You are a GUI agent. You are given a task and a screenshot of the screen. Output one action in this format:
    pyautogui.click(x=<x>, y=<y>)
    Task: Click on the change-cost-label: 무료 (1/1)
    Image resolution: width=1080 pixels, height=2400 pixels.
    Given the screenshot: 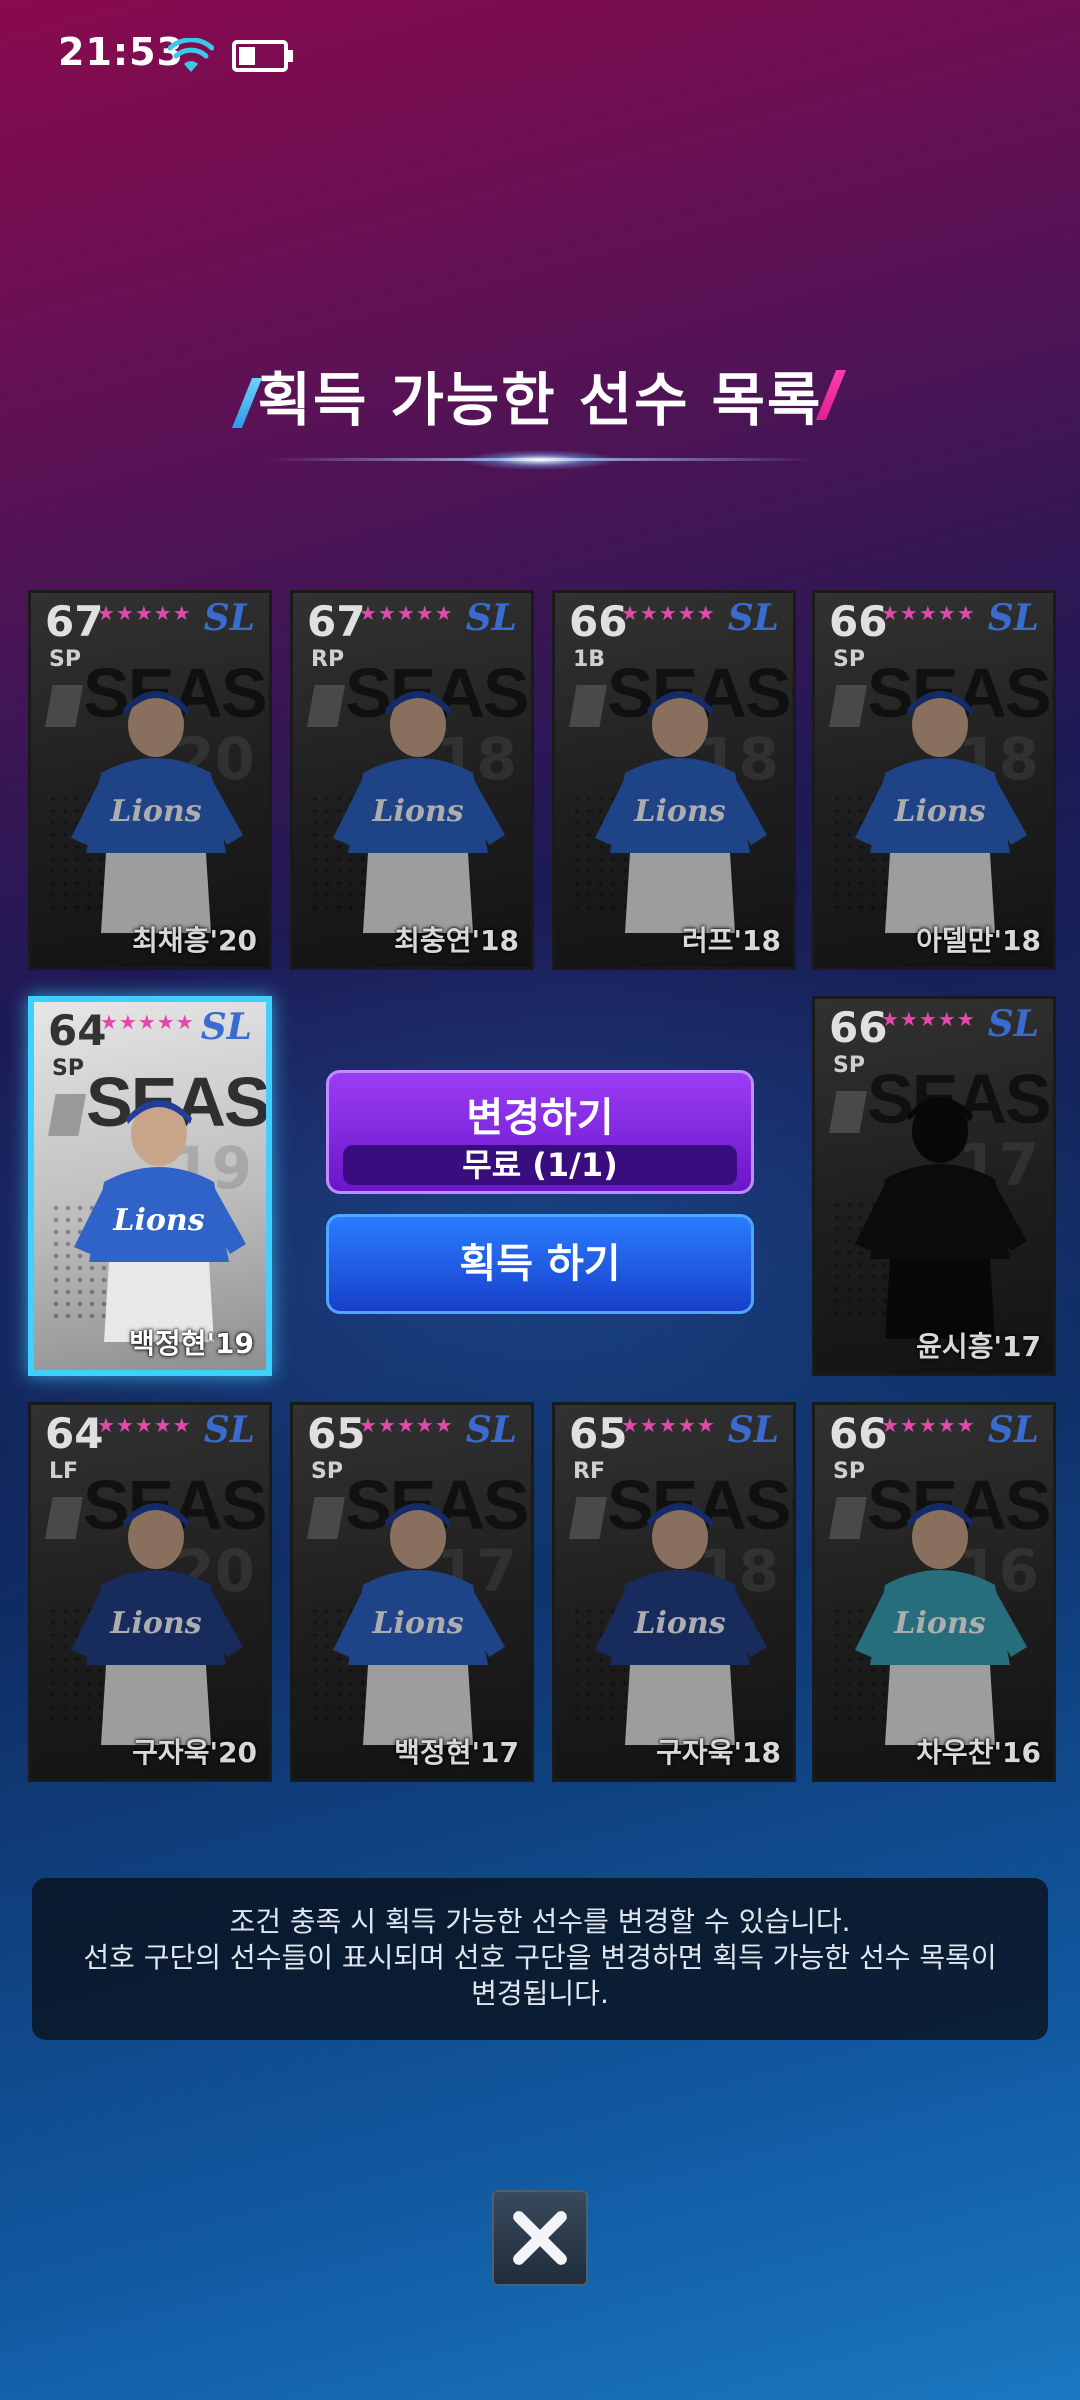 What is the action you would take?
    pyautogui.click(x=540, y=1165)
    